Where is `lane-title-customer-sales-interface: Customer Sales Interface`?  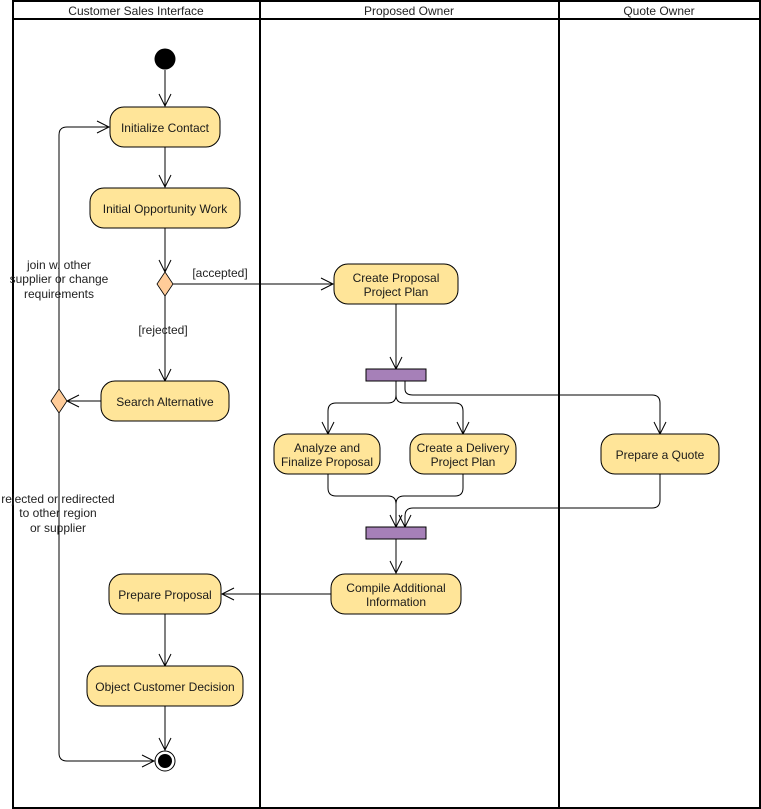
lane-title-customer-sales-interface: Customer Sales Interface is located at coordinates (136, 11).